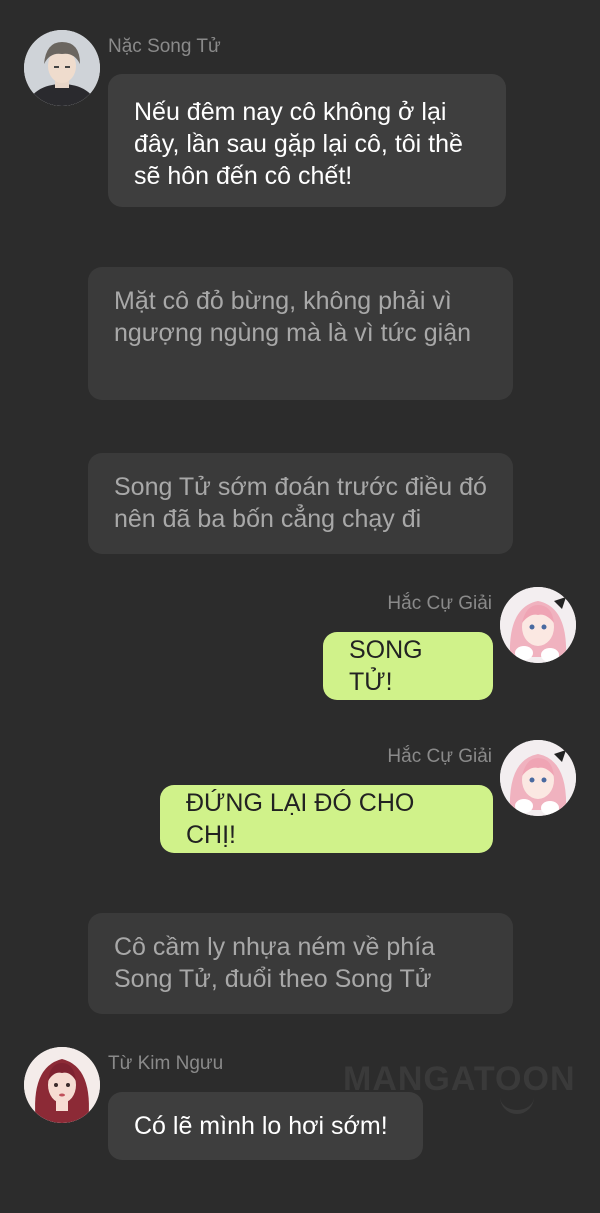  I want to click on avatar-girl-red-icon, so click(62, 1085).